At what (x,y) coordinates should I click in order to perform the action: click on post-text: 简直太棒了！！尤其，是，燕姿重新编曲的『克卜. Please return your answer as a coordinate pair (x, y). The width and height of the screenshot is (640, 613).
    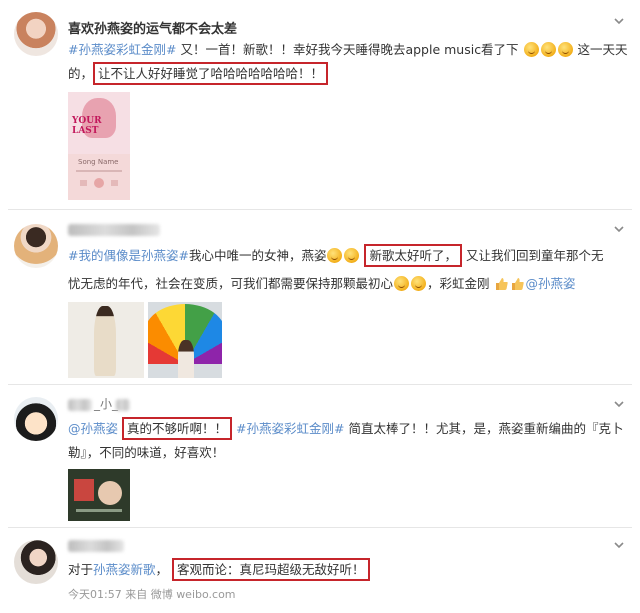
    Looking at the image, I should click on (486, 428).